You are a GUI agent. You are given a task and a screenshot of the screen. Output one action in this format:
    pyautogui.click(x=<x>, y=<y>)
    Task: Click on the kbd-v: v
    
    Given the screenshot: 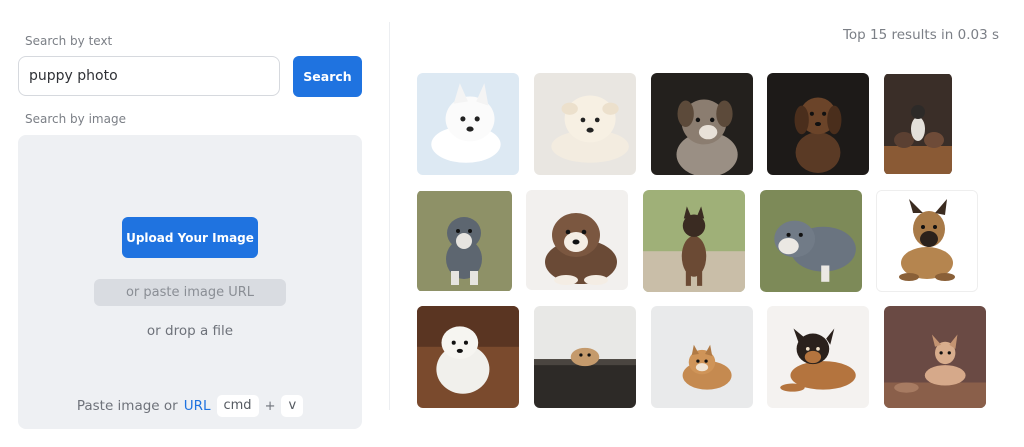 What is the action you would take?
    pyautogui.click(x=292, y=406)
    